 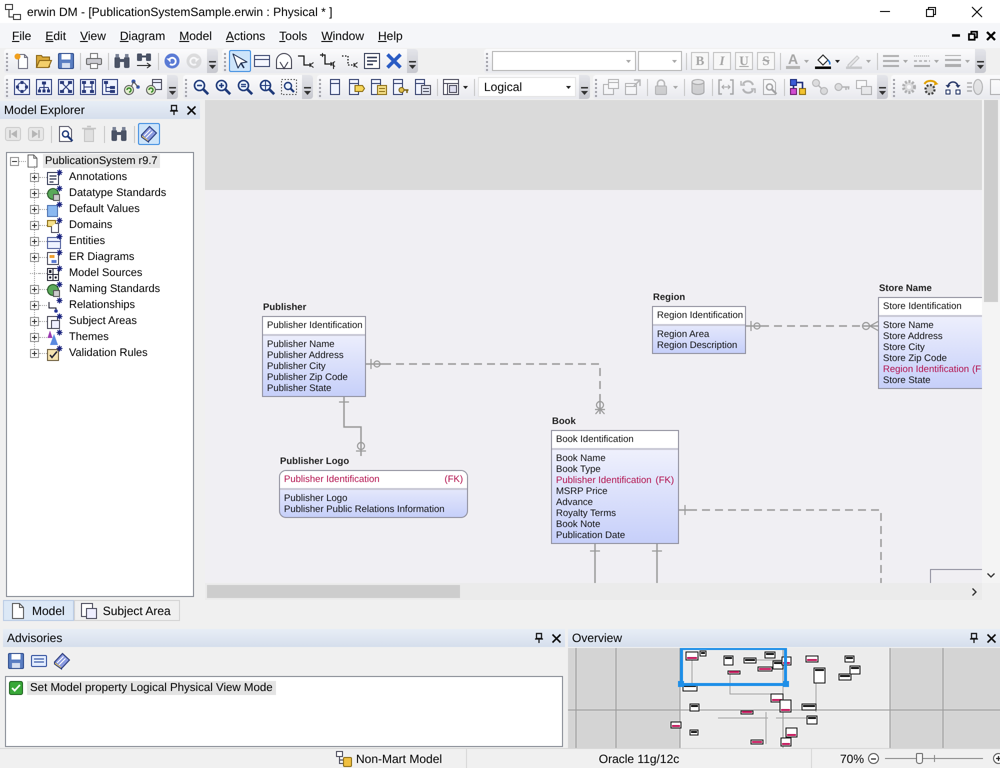 What do you see at coordinates (314, 356) in the screenshot?
I see `entity-box: Publisher Identification Publisher Name Publisher Address Publisher City Publisher Zip Code Publisher State` at bounding box center [314, 356].